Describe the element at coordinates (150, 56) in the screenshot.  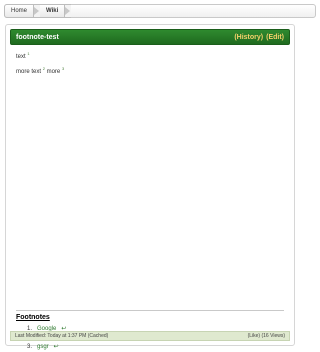
I see `content-line-1: text 1` at that location.